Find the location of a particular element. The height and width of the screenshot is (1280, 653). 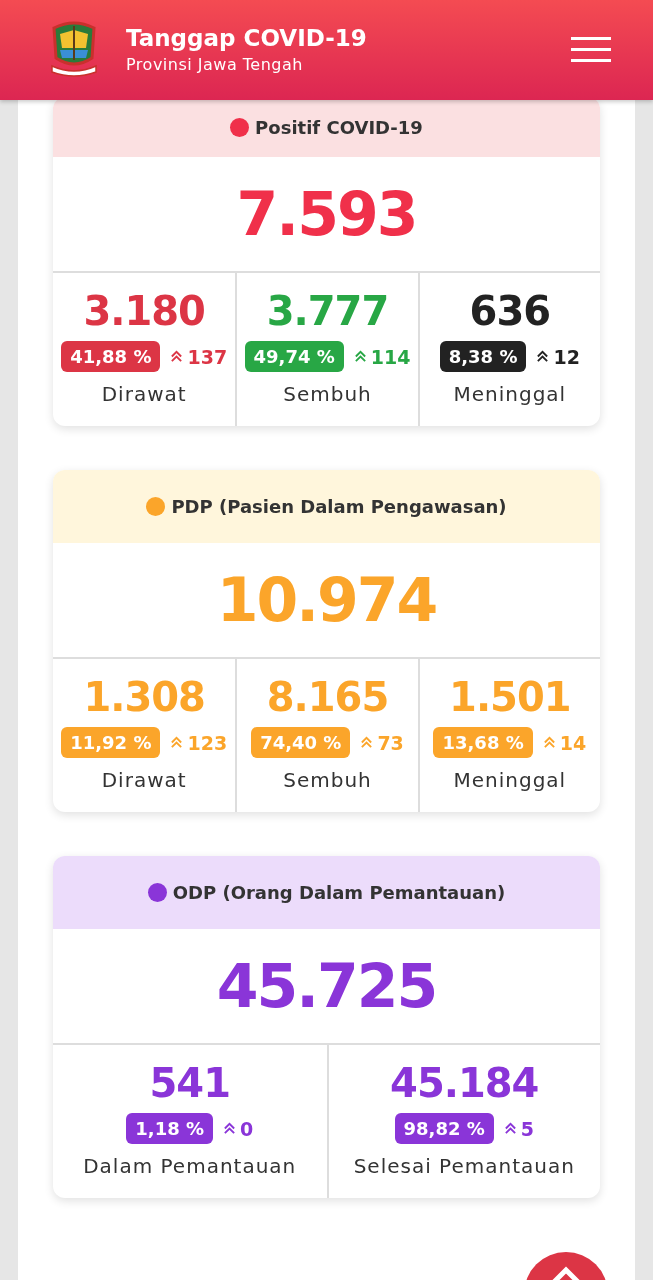

stat-value: 636 is located at coordinates (510, 311).